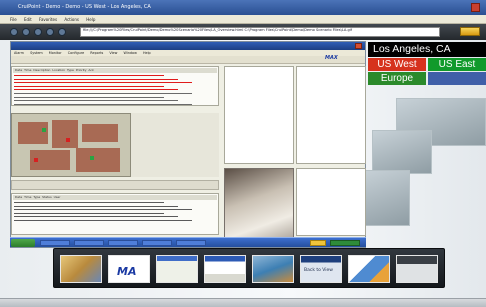 The height and width of the screenshot is (307, 486). I want to click on taskbar-clock, so click(345, 243).